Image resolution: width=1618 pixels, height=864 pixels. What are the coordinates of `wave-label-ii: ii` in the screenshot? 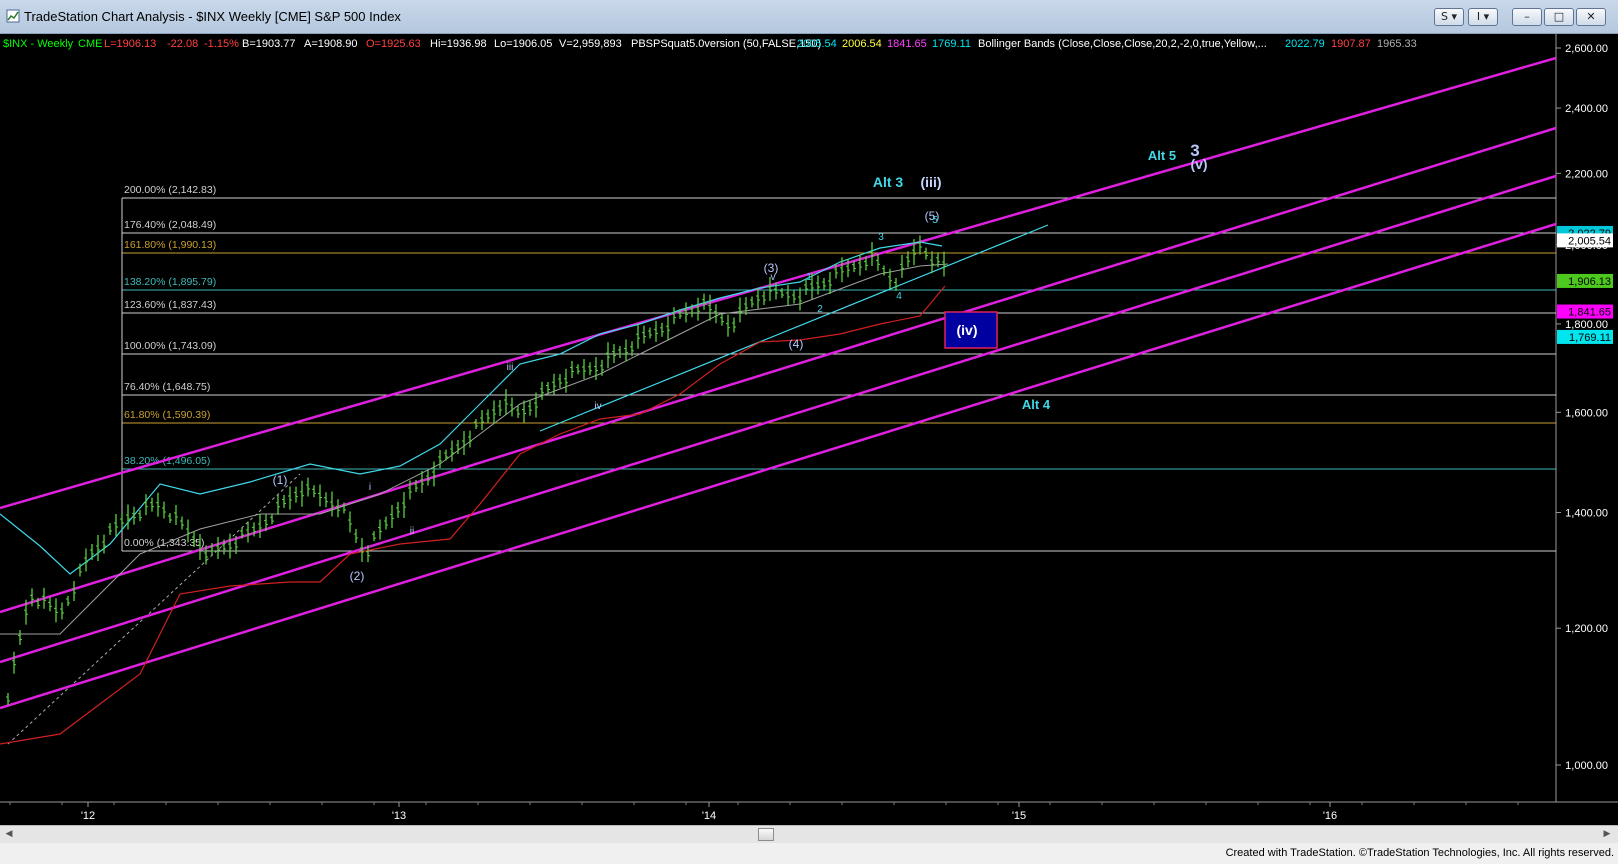 It's located at (412, 531).